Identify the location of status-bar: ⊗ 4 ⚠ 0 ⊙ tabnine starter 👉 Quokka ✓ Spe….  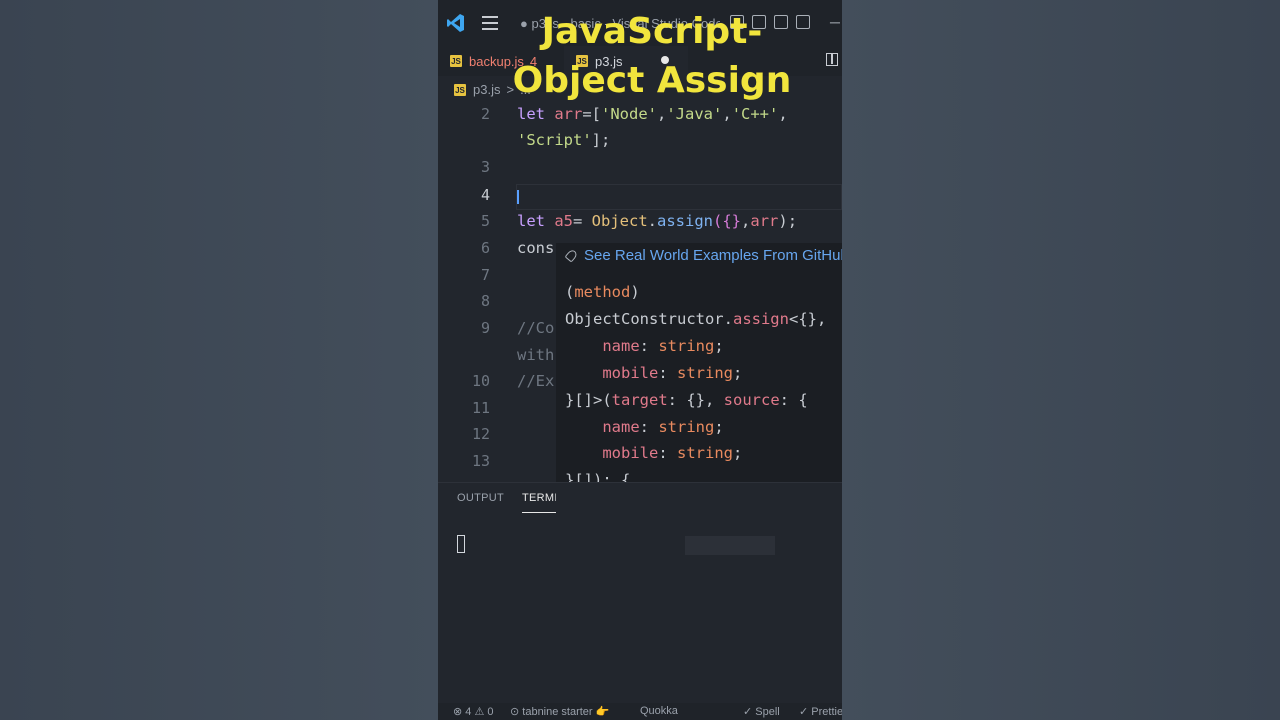
(640, 711).